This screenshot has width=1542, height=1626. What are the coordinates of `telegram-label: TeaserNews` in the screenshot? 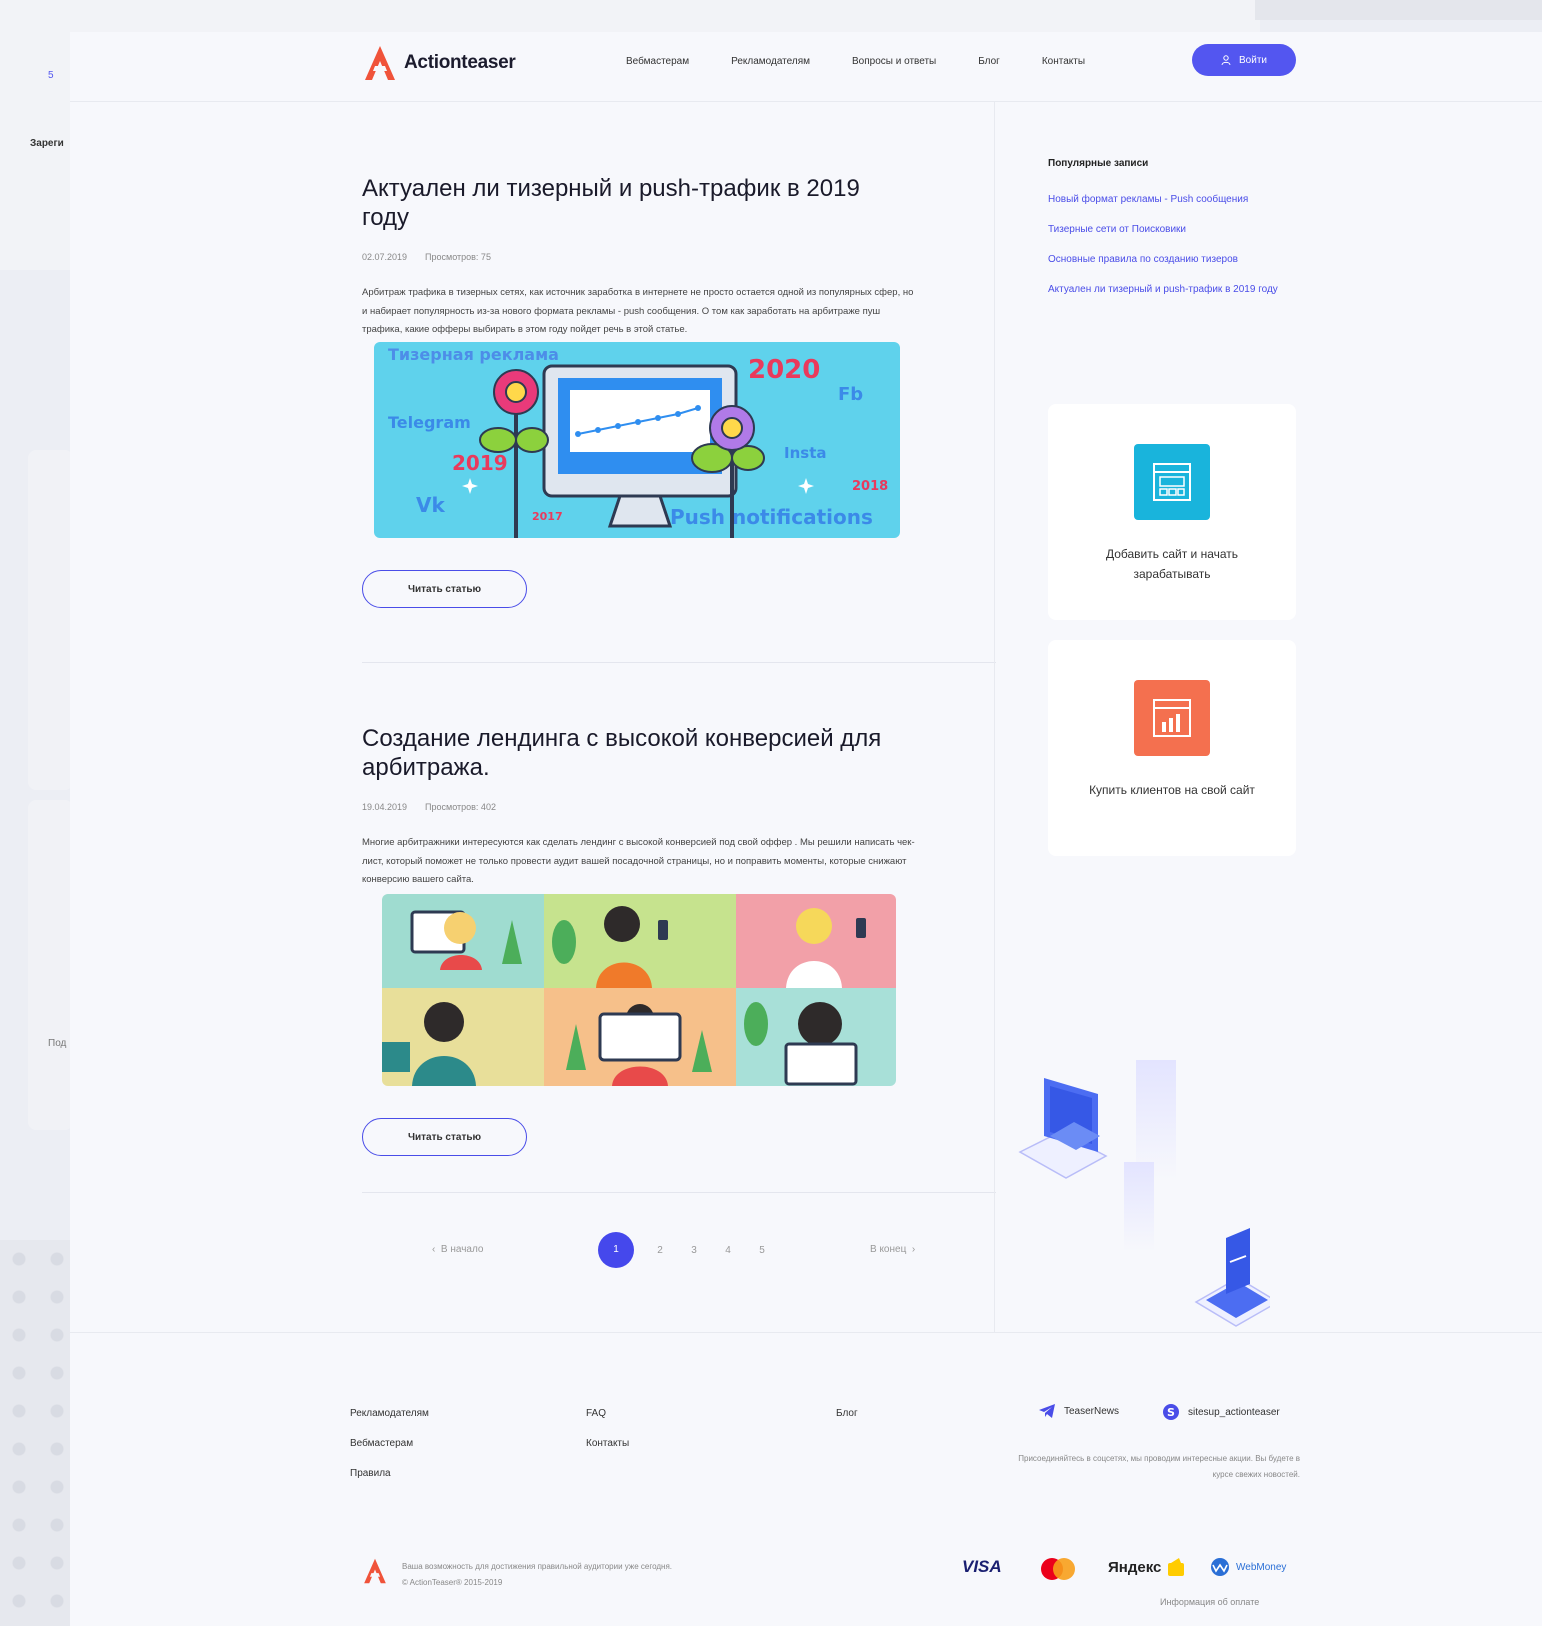 It's located at (1092, 1411).